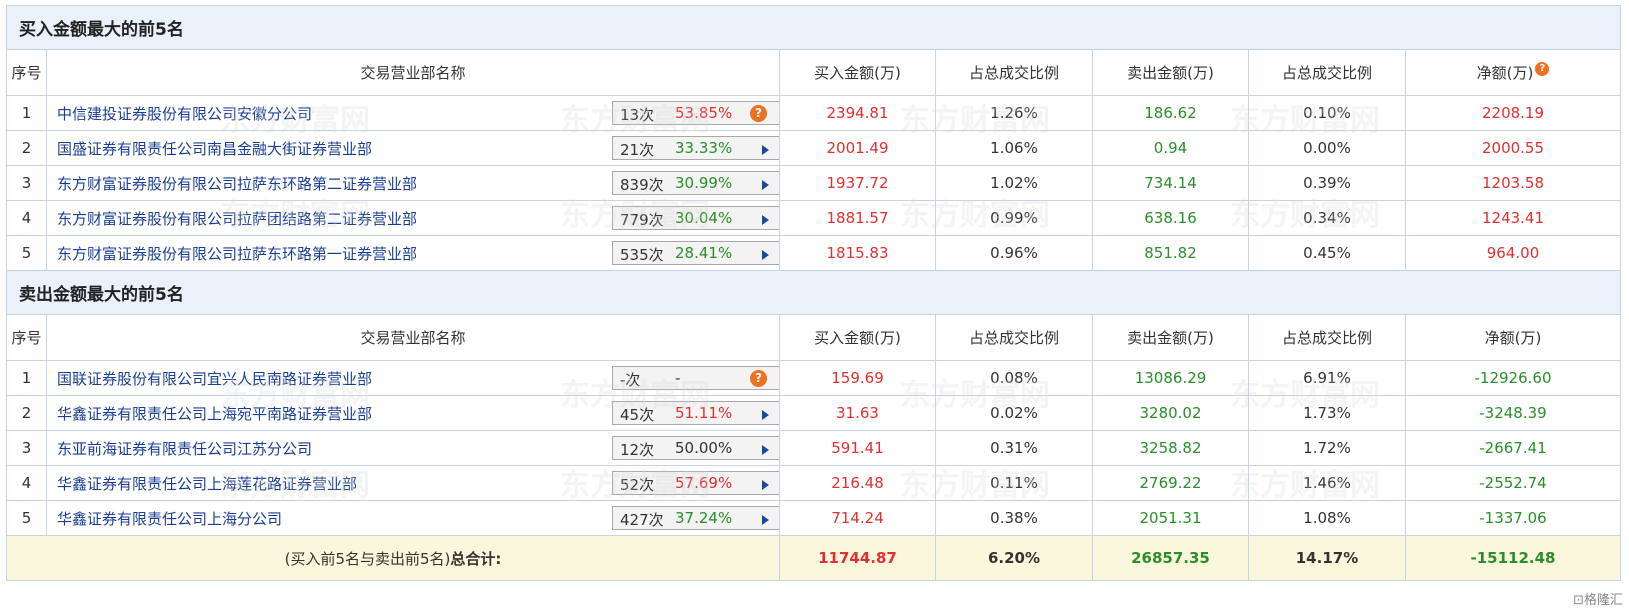 This screenshot has height=614, width=1629. What do you see at coordinates (169, 518) in the screenshot?
I see `broker-name-link: 华鑫证券有限责任公司上海分公司` at bounding box center [169, 518].